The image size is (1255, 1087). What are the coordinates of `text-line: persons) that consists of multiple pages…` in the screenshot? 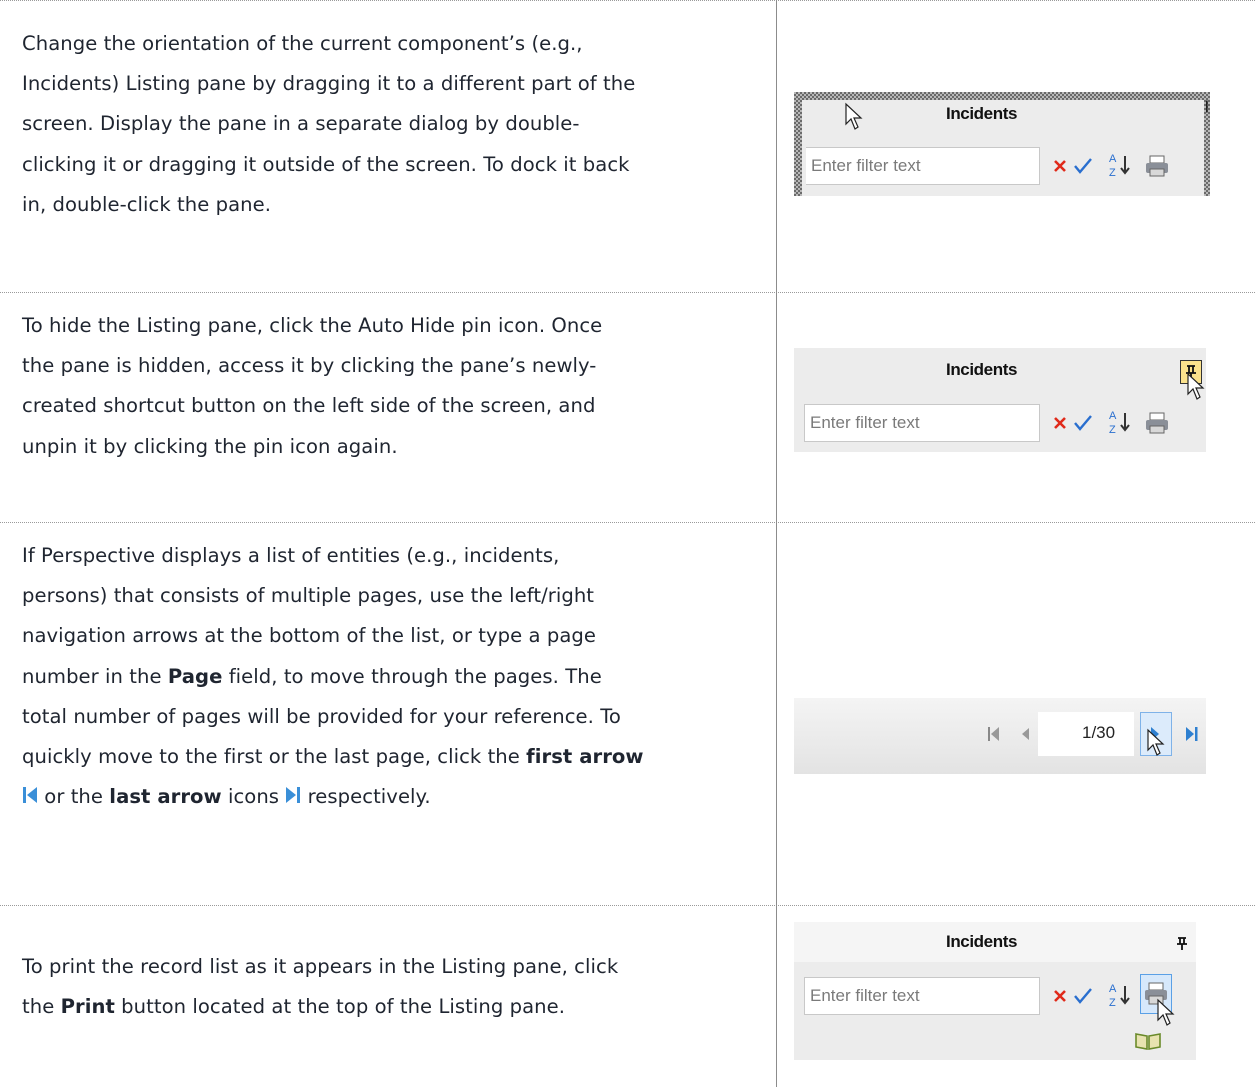 It's located at (308, 596).